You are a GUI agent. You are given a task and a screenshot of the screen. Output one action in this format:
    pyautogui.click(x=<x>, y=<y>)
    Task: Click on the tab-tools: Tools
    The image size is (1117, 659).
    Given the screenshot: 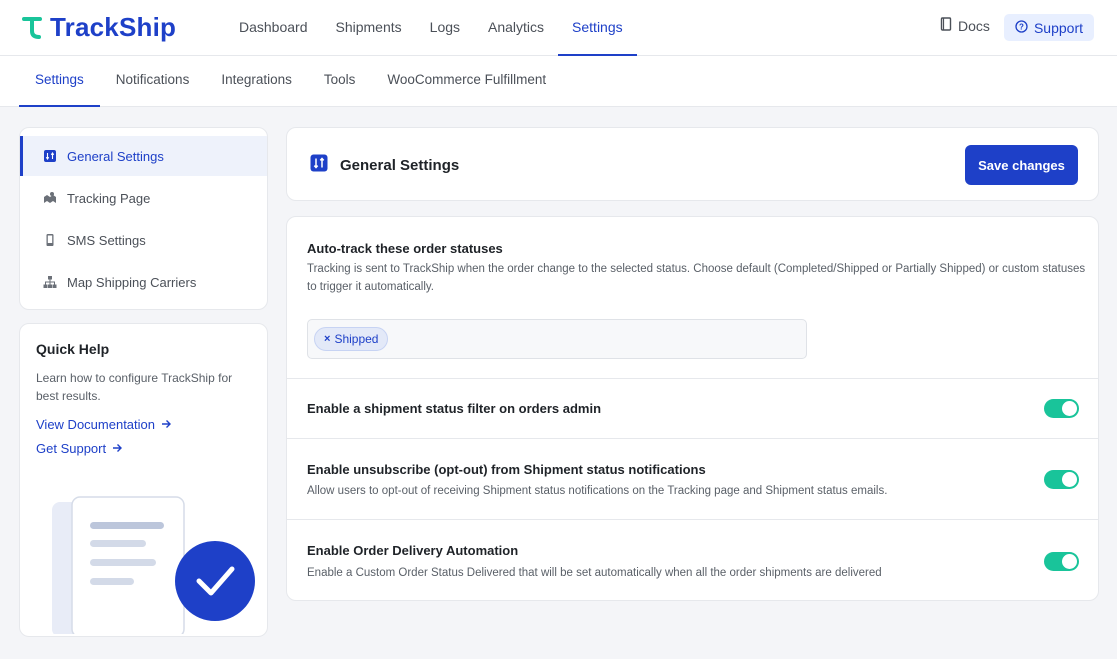 What is the action you would take?
    pyautogui.click(x=340, y=81)
    